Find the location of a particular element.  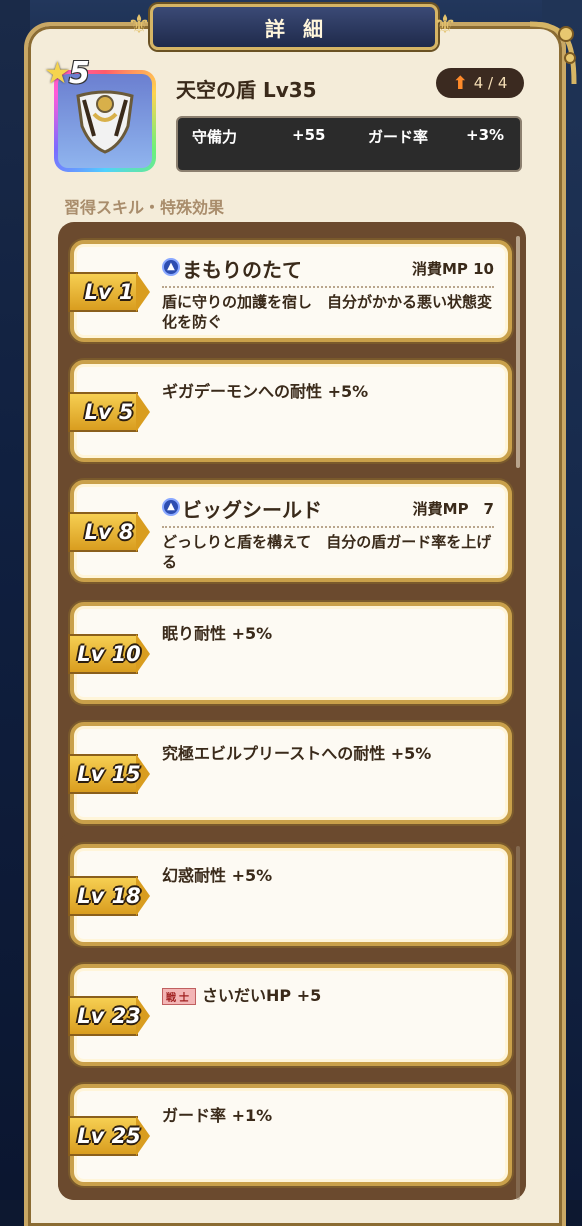

skill-effect: ギガデーモンへの耐性 +5% is located at coordinates (265, 391).